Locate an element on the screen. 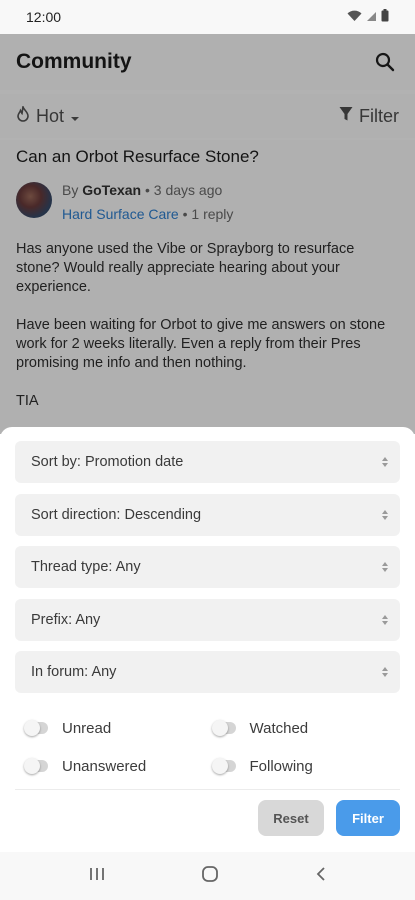 The width and height of the screenshot is (415, 900). filter-bar: Hot Filter is located at coordinates (207, 116).